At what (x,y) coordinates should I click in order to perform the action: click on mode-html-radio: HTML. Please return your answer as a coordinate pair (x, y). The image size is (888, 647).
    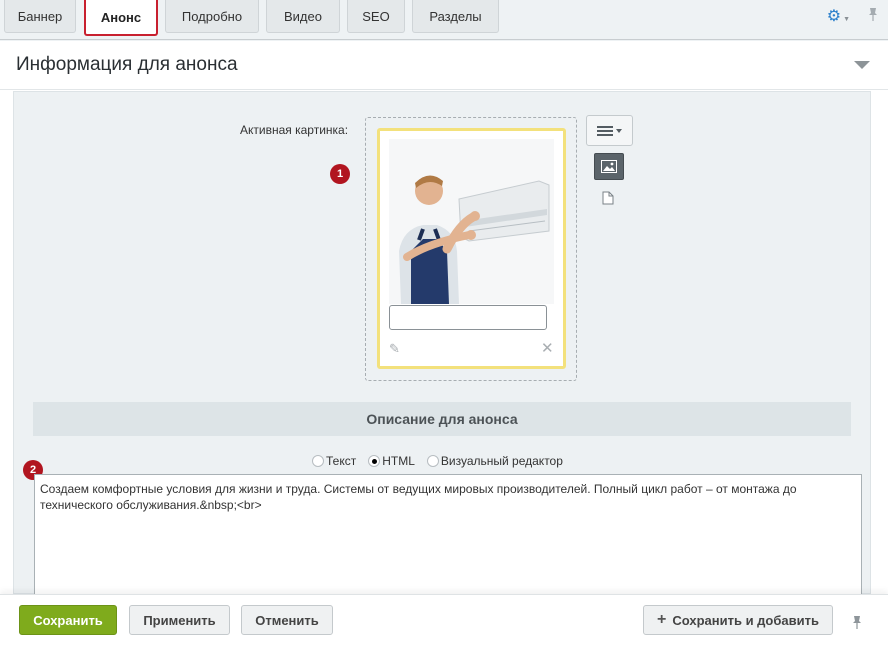
    Looking at the image, I should click on (391, 461).